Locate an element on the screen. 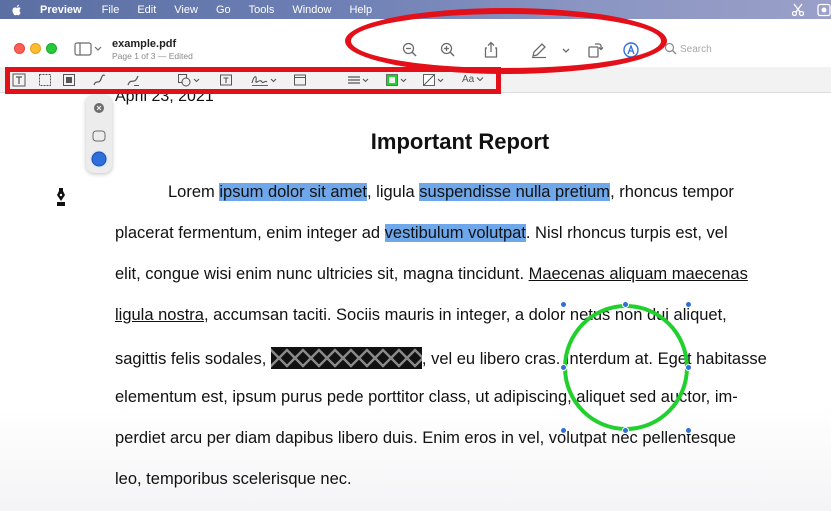  highlighted-text: vestibulum volutpat is located at coordinates (455, 233).